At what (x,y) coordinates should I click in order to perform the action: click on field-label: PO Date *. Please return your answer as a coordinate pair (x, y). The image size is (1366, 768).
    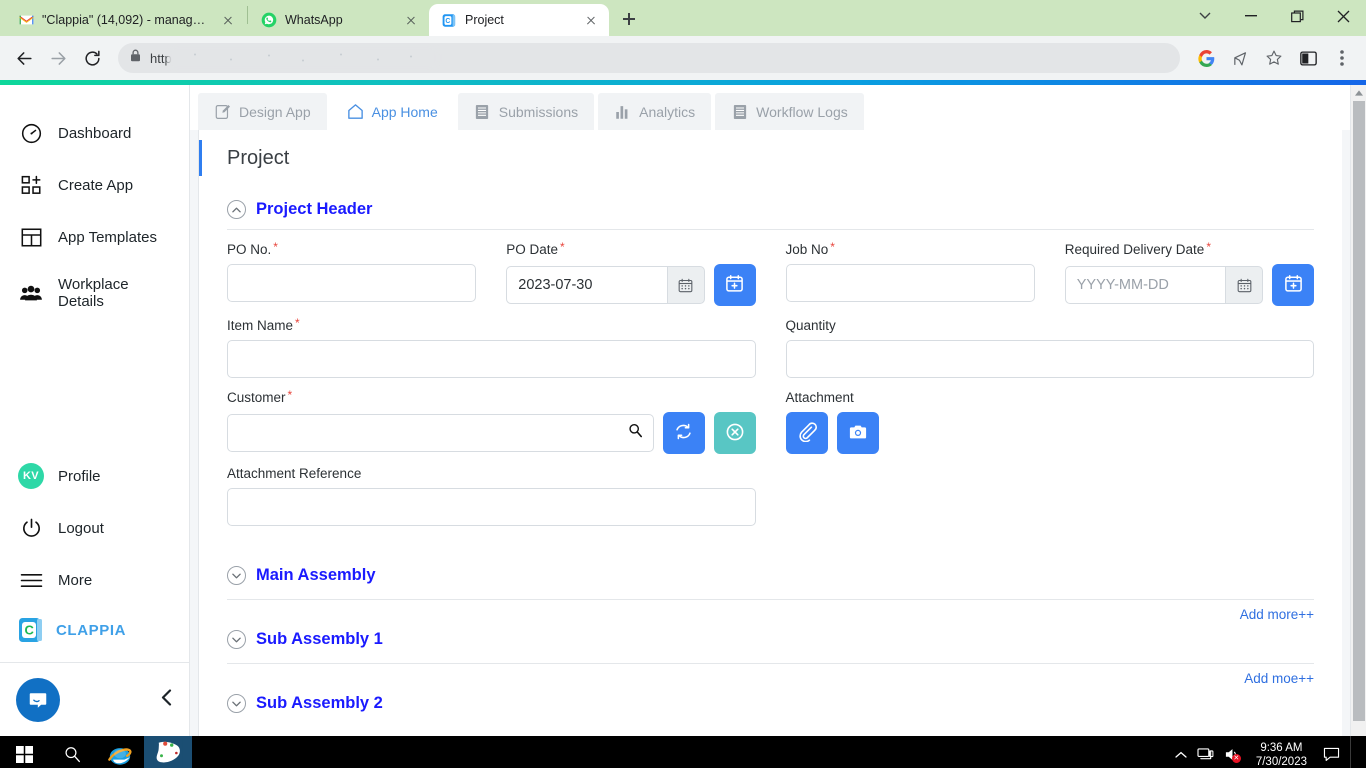
    Looking at the image, I should click on (535, 248).